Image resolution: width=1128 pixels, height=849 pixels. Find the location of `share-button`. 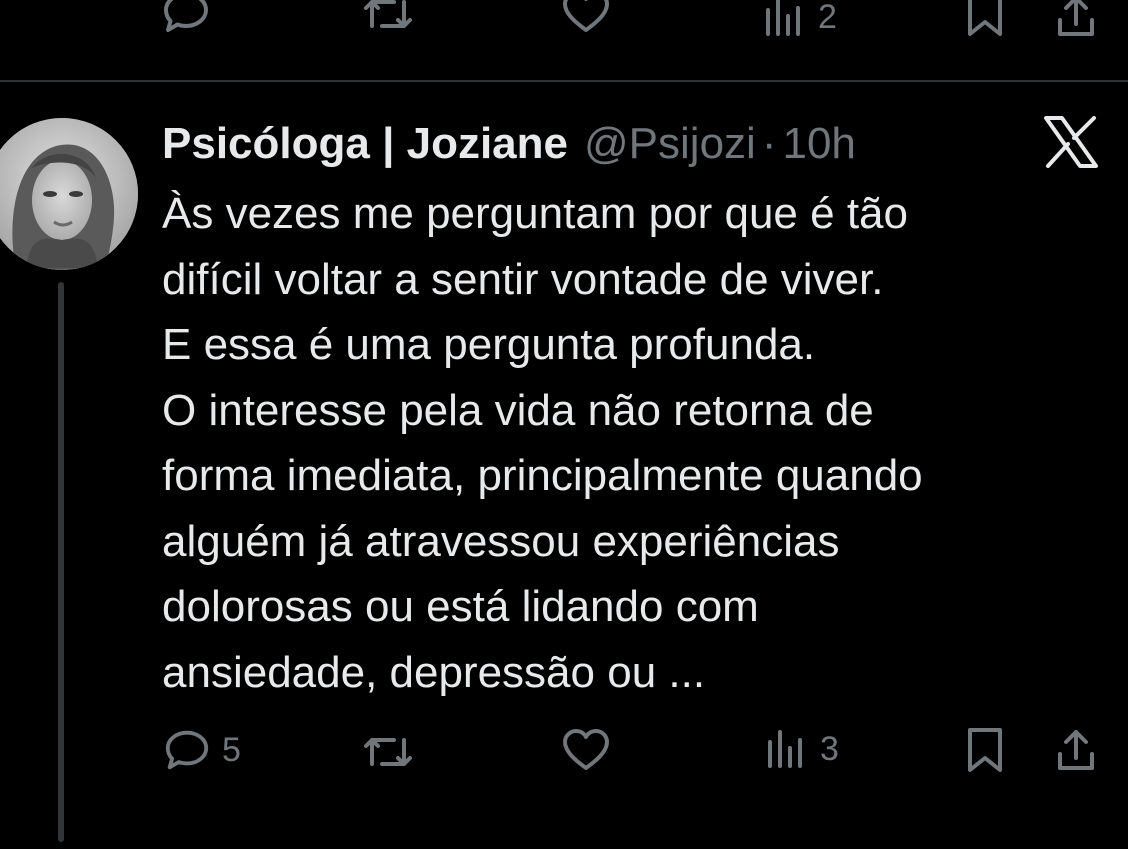

share-button is located at coordinates (1076, 750).